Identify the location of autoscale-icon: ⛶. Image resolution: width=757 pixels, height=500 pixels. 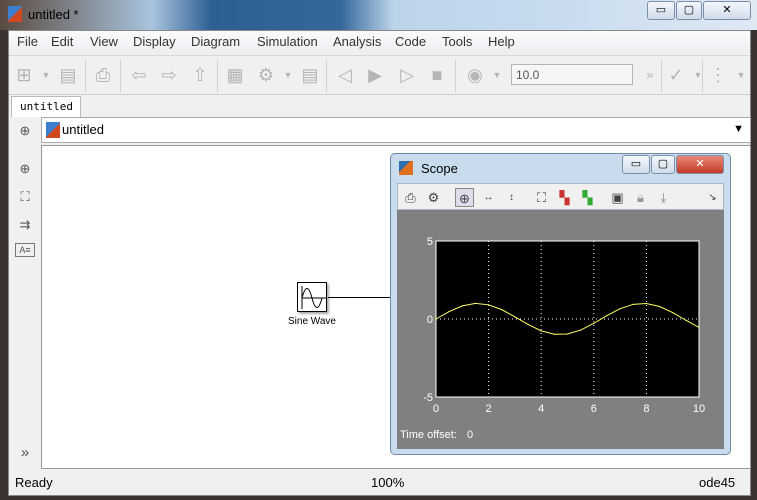
(541, 197).